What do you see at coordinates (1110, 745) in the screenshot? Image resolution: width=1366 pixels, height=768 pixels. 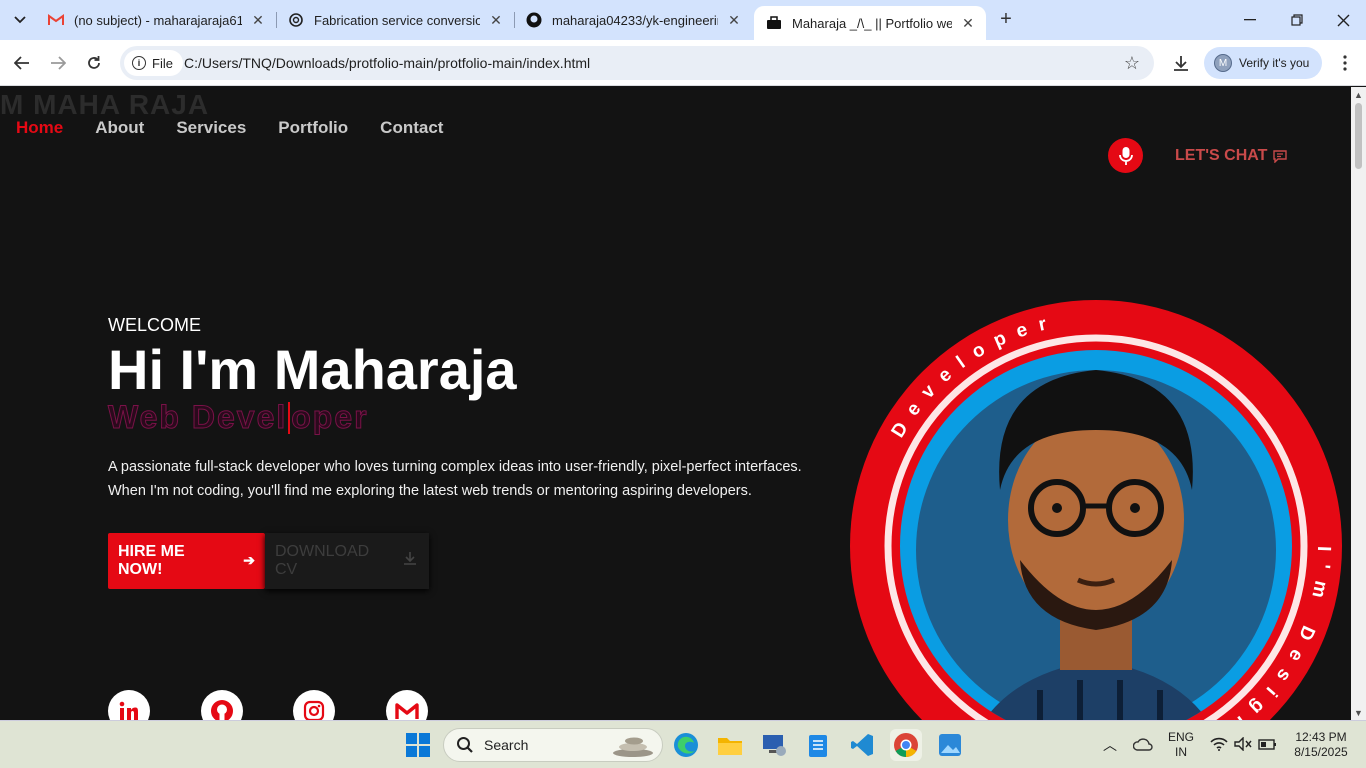 I see `chevron-up-icon: ︿` at bounding box center [1110, 745].